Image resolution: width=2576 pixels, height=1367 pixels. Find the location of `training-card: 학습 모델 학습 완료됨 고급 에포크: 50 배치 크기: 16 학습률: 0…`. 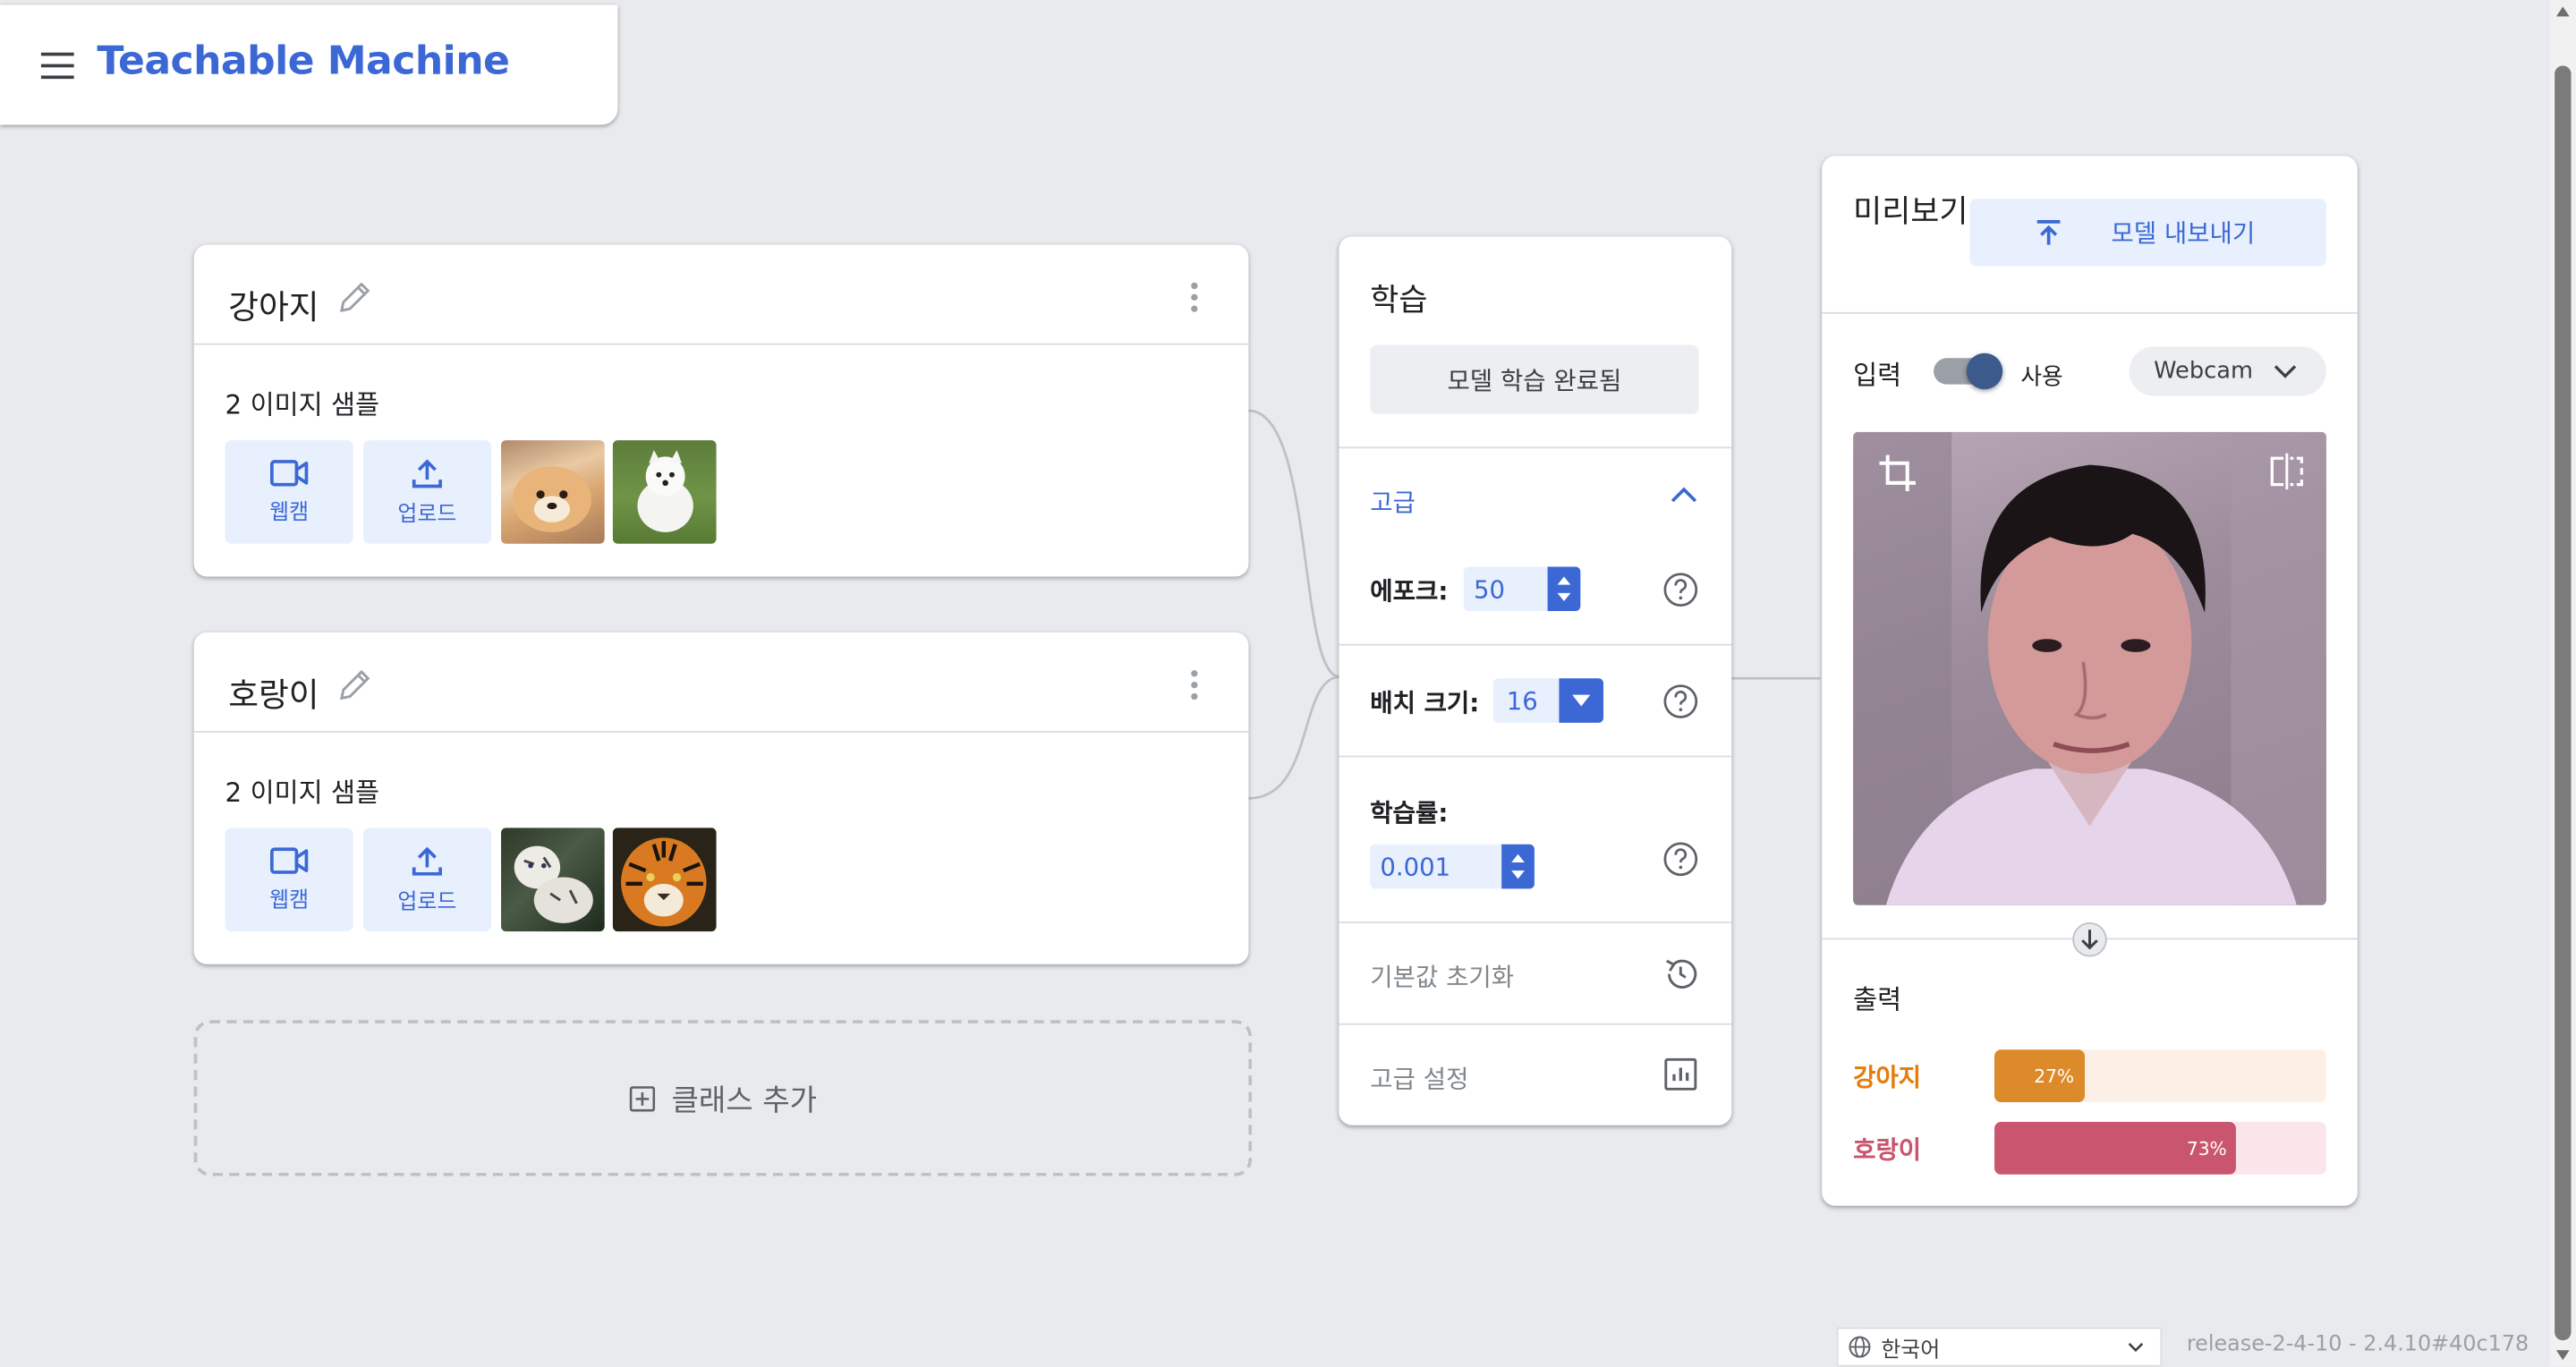

training-card: 학습 모델 학습 완료됨 고급 에포크: 50 배치 크기: 16 학습률: 0… is located at coordinates (1535, 681).